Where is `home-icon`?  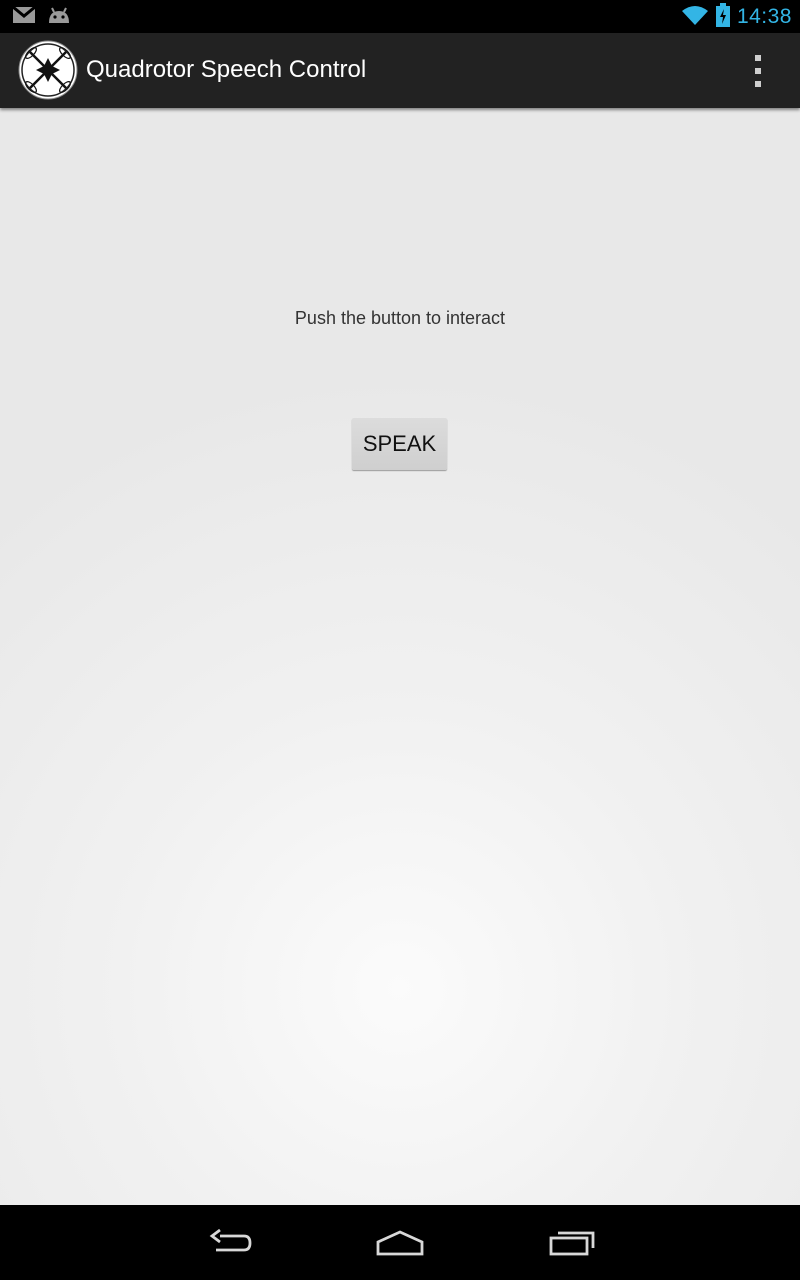 home-icon is located at coordinates (400, 1243).